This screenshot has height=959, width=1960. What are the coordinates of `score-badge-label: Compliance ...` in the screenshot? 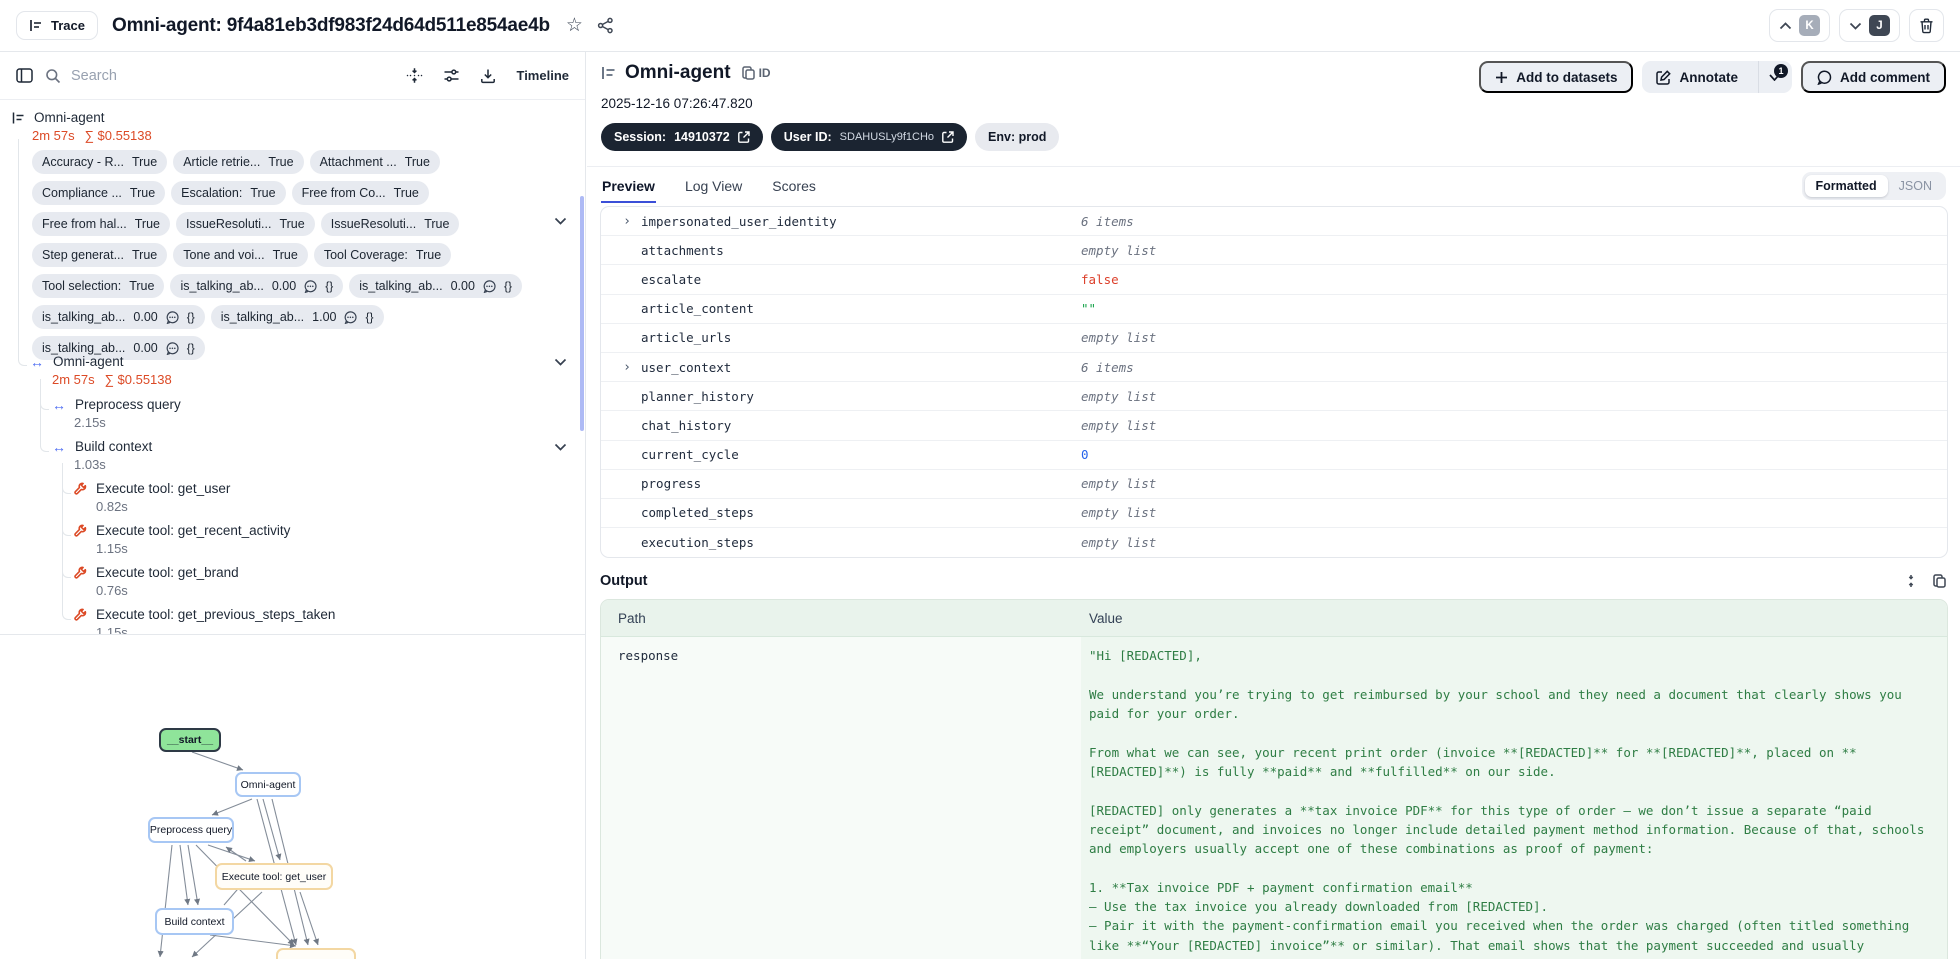 It's located at (82, 193).